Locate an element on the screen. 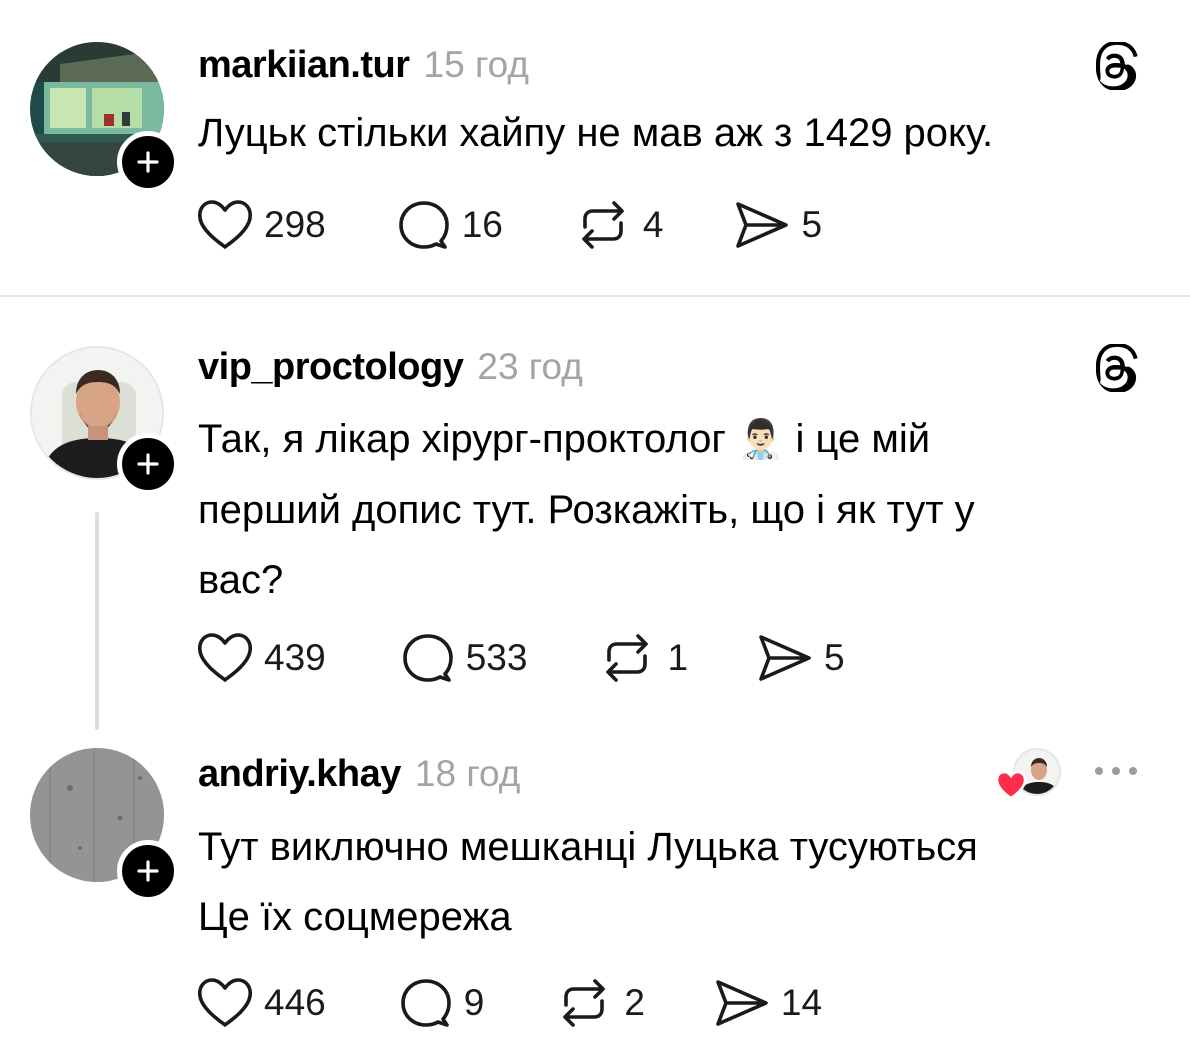  repost-count: 4 is located at coordinates (653, 224).